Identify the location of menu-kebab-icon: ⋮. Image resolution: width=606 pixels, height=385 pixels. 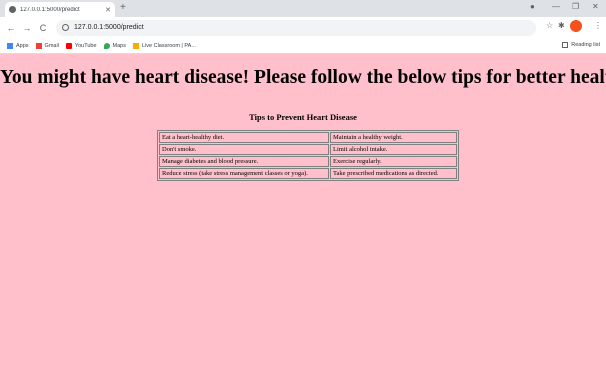
(598, 25).